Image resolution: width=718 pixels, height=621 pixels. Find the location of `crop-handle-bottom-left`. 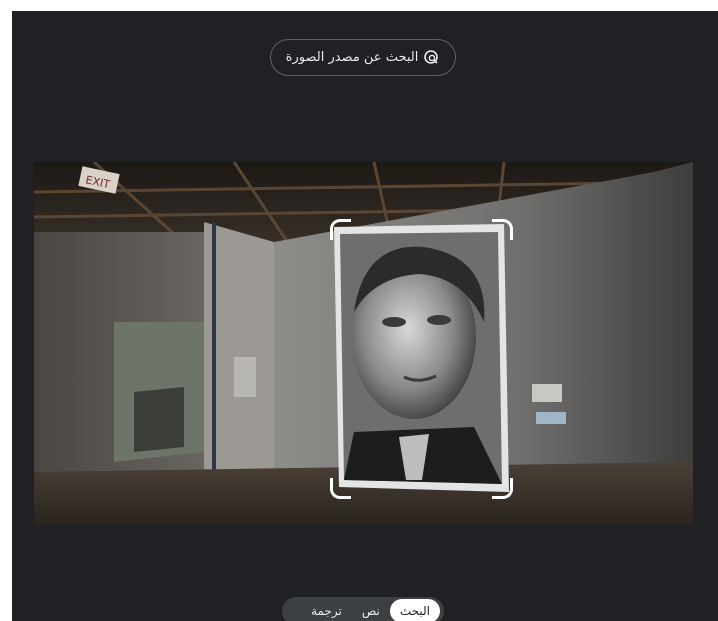

crop-handle-bottom-left is located at coordinates (340, 488).